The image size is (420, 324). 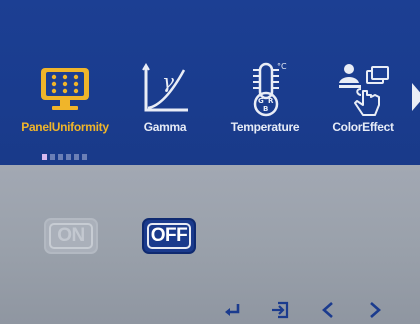 I want to click on menu-item-color-effect: ColorEffect, so click(x=363, y=100).